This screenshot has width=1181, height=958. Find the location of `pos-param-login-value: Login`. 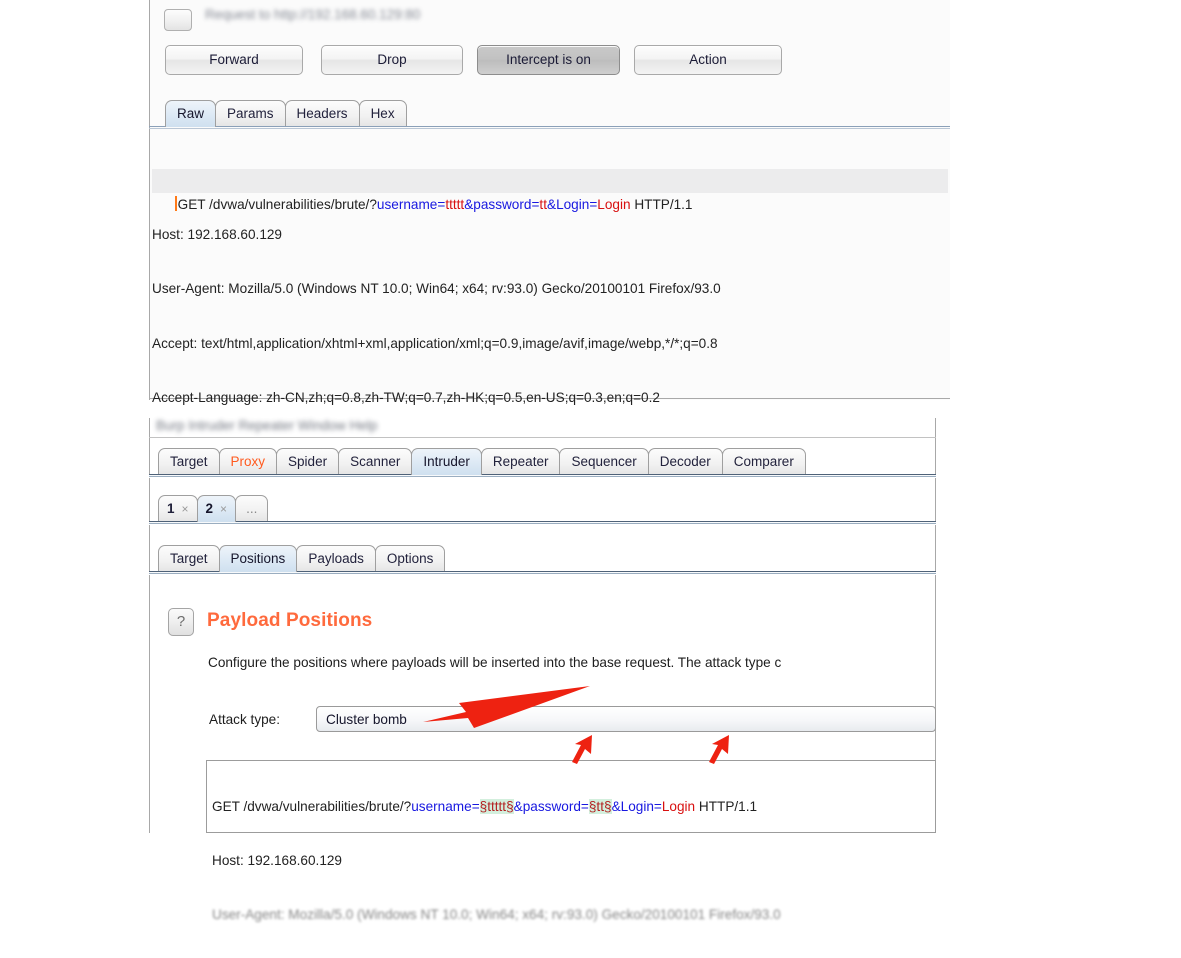

pos-param-login-value: Login is located at coordinates (678, 806).